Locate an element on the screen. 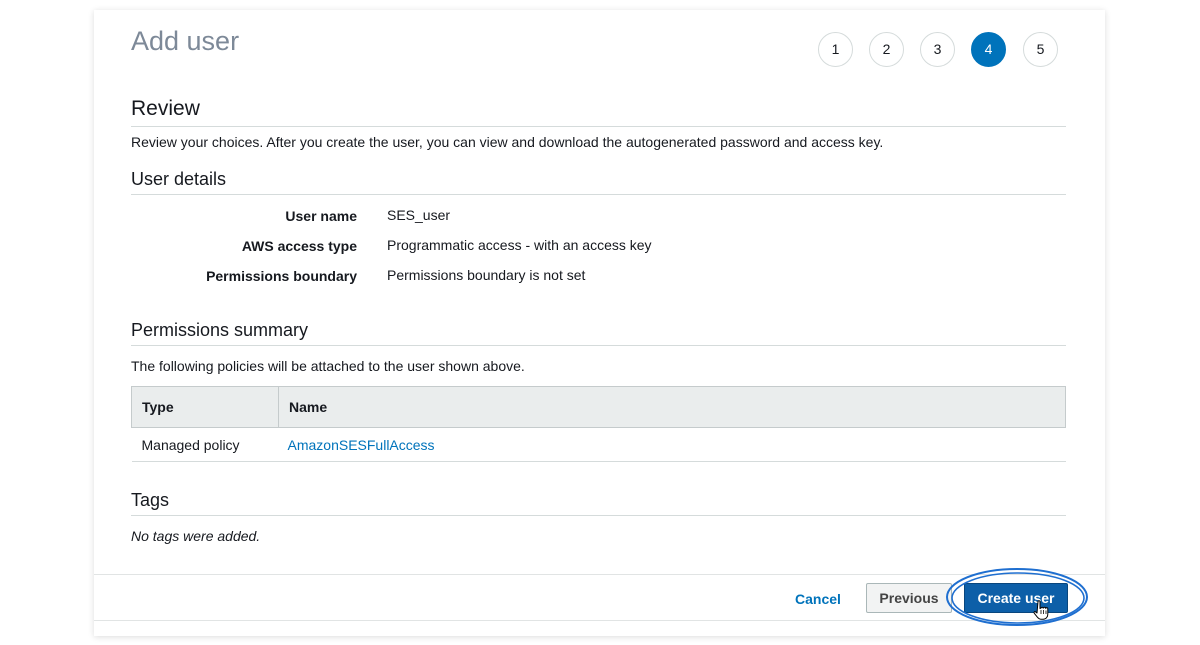 This screenshot has height=645, width=1200. cancel-button: Cancel is located at coordinates (818, 599).